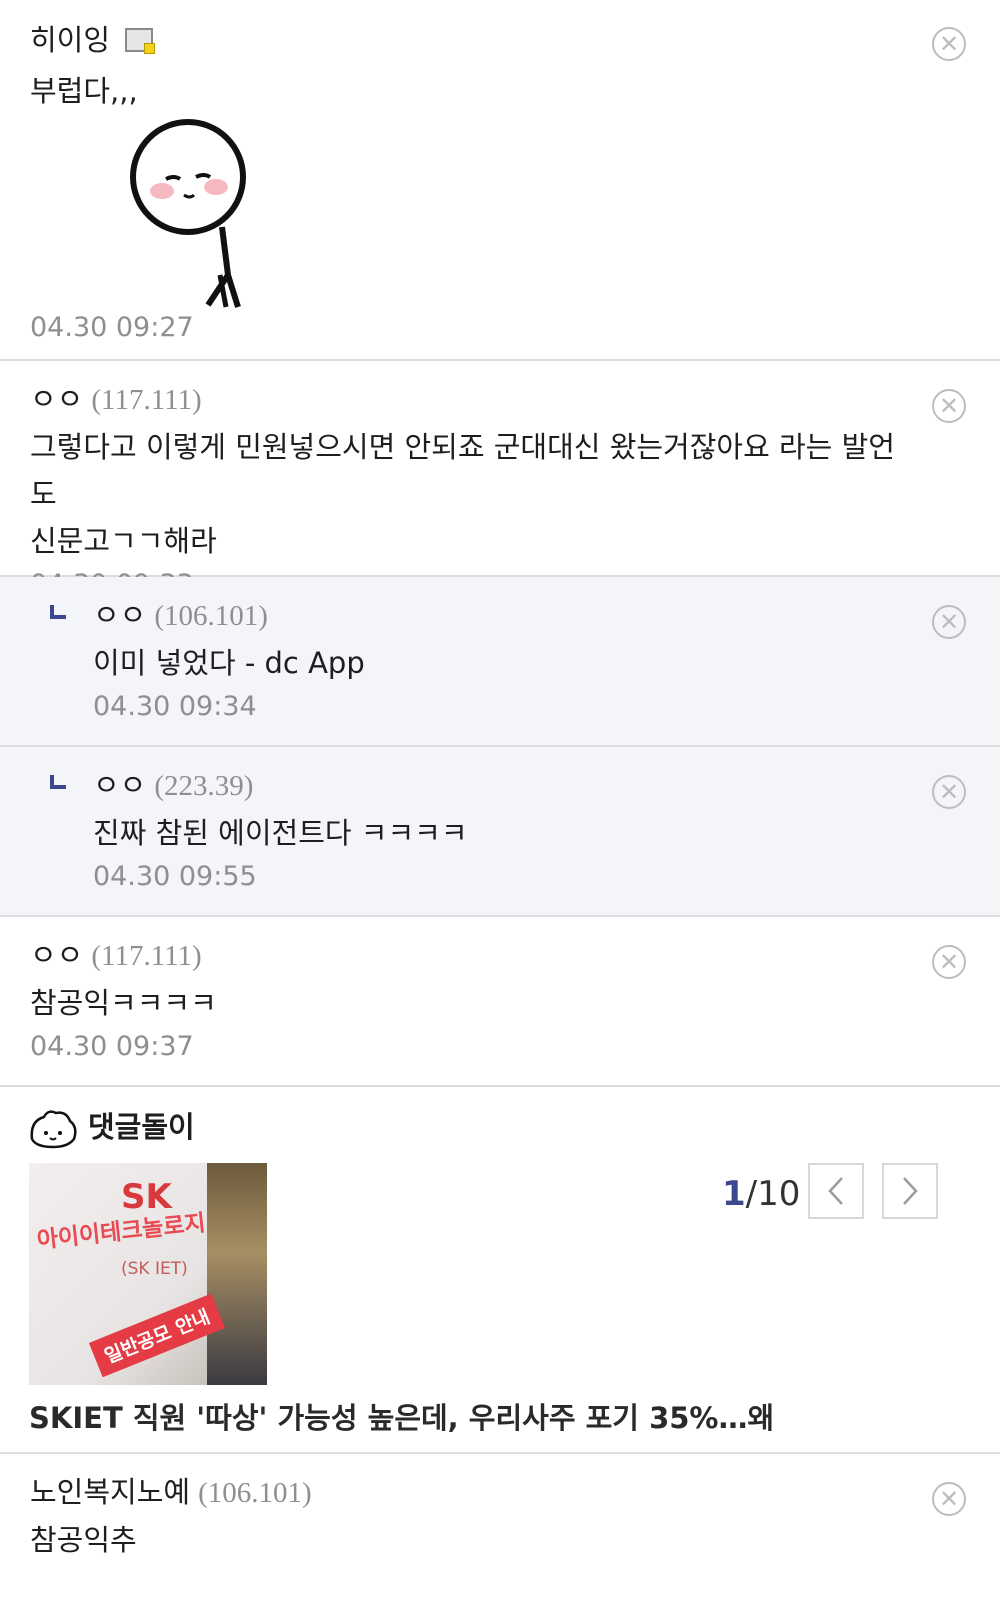 This screenshot has height=1613, width=1000. Describe the element at coordinates (70, 40) in the screenshot. I see `comment-nick: 히이잉` at that location.